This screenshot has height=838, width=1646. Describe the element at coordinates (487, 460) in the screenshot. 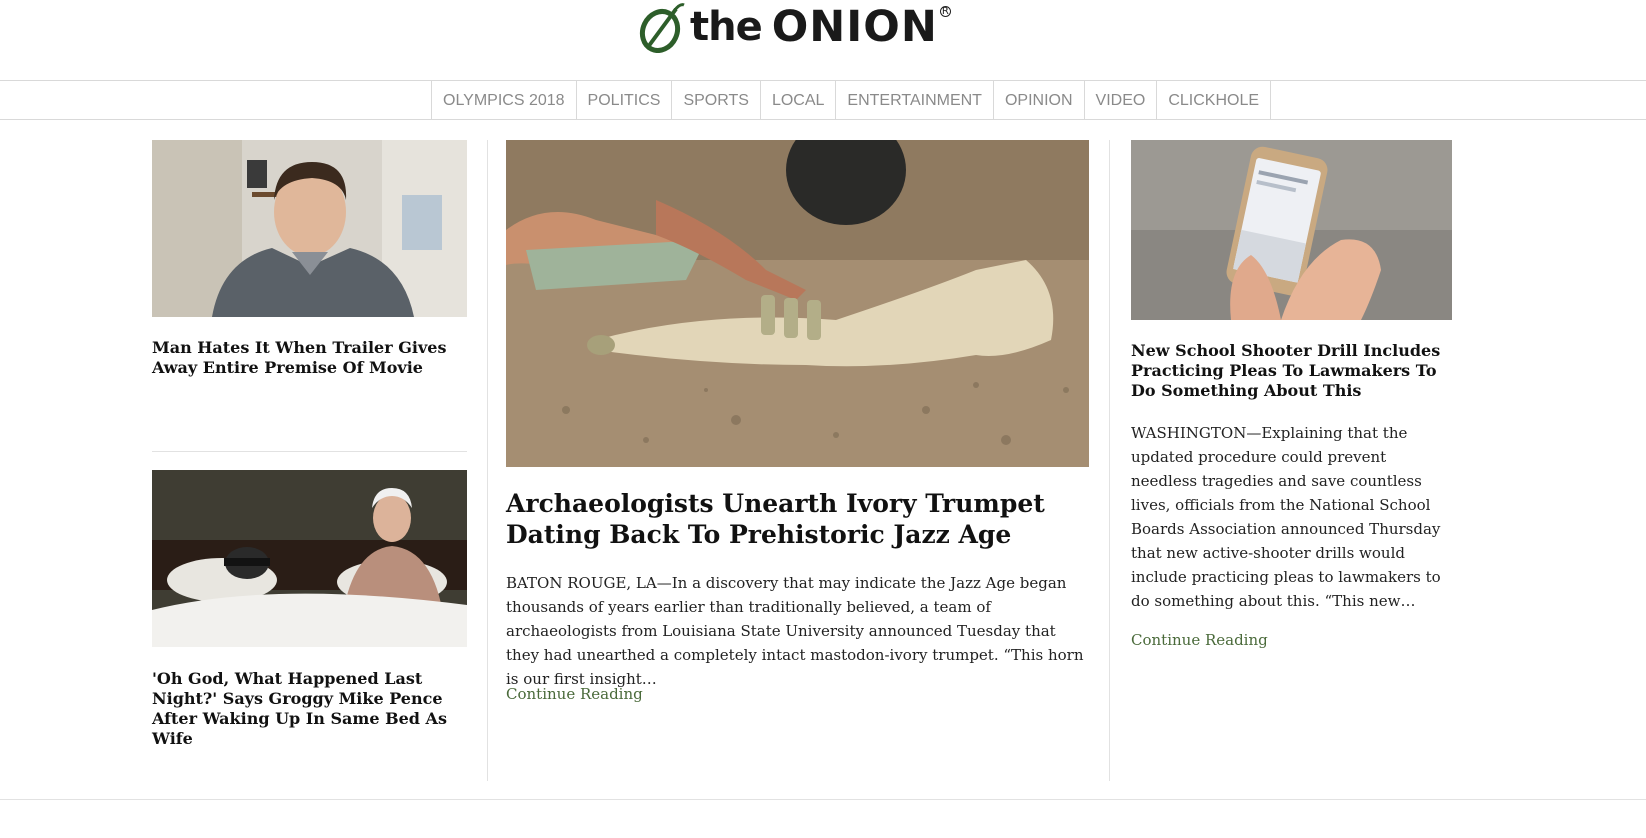

I see `column-divider-left` at that location.